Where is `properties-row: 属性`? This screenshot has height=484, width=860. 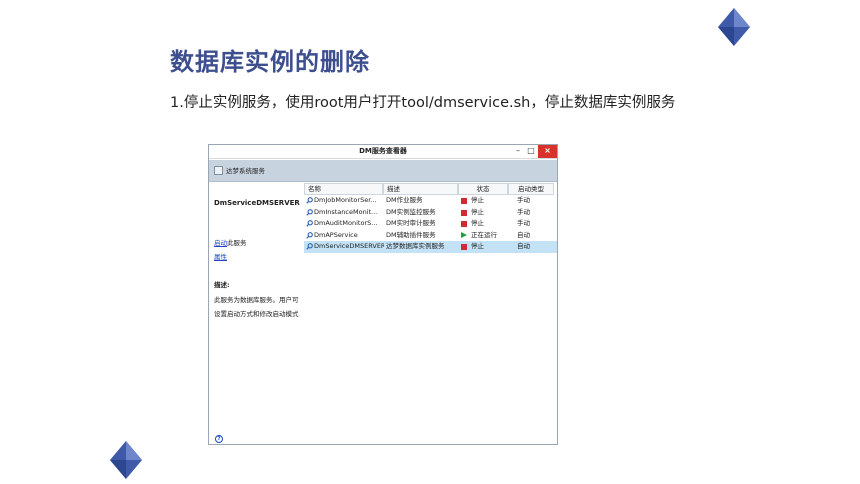
properties-row: 属性 is located at coordinates (220, 256).